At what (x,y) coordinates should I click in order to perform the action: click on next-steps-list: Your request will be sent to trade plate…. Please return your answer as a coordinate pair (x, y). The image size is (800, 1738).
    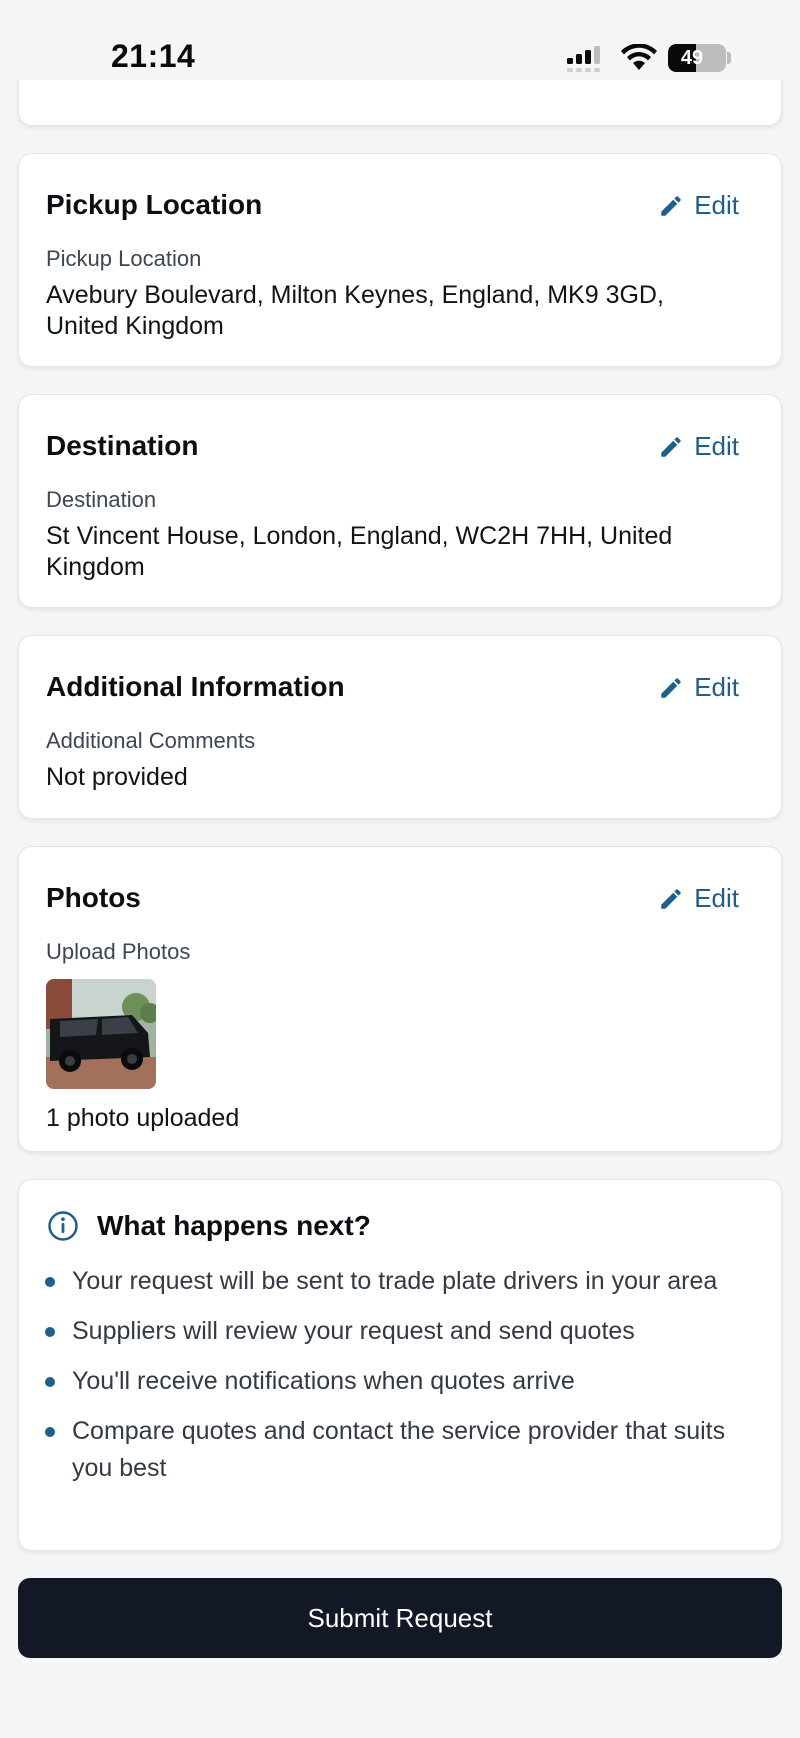
    Looking at the image, I should click on (393, 1381).